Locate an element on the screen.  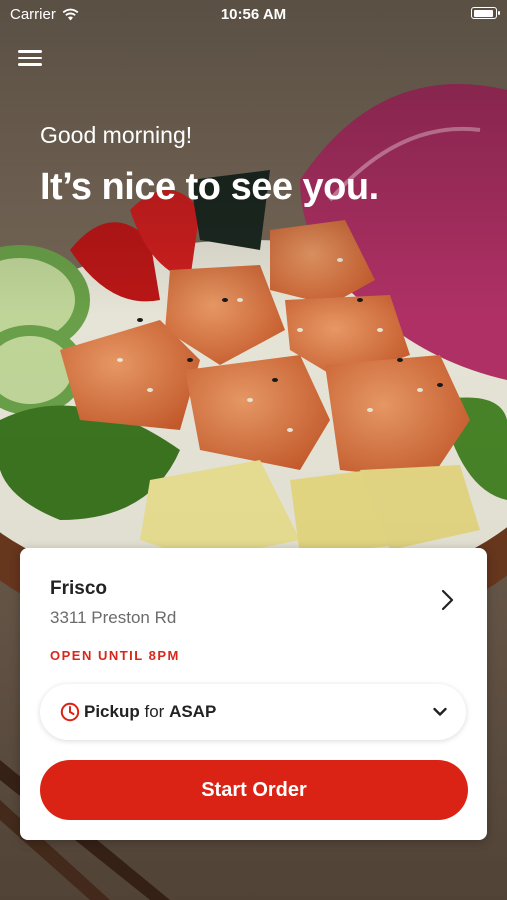
store-address: 3311 Preston Rd is located at coordinates (113, 618).